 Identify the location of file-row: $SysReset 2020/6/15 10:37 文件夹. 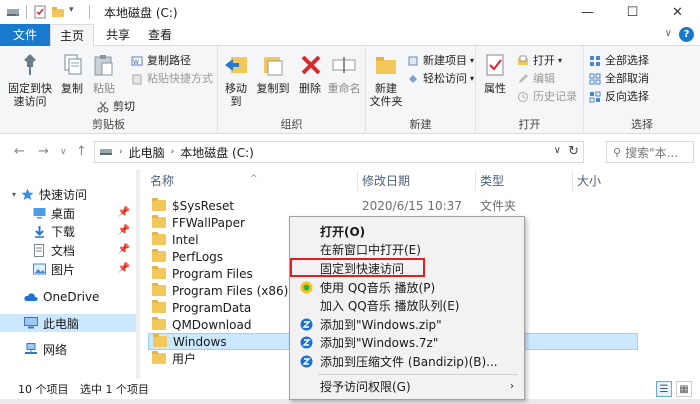
(393, 205).